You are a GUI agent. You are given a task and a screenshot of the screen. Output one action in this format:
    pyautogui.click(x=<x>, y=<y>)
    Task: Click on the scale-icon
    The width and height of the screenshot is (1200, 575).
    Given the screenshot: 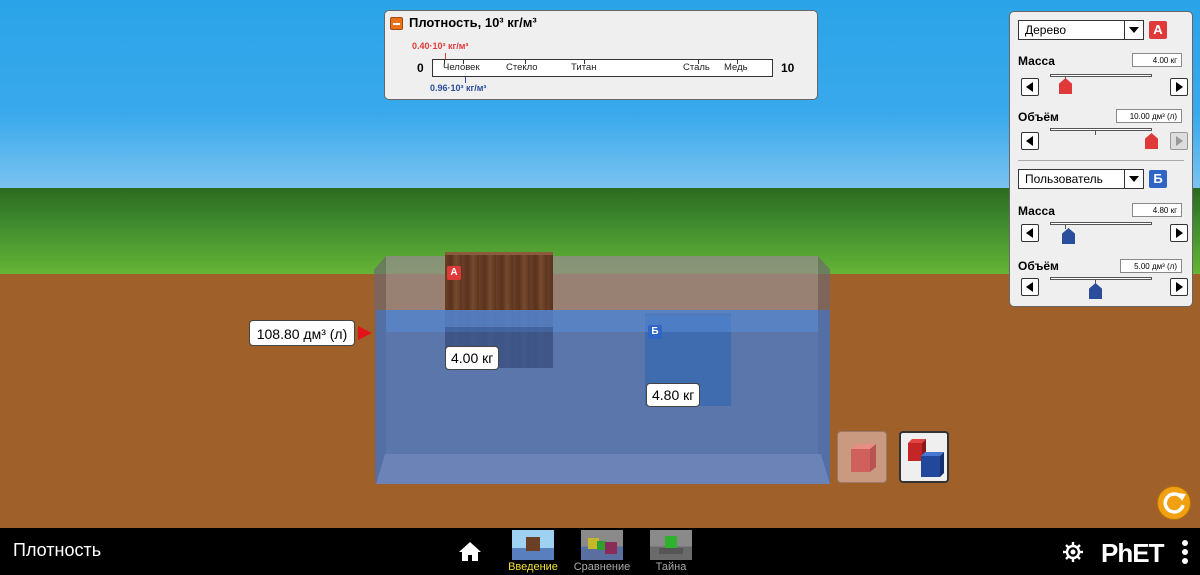 What is the action you would take?
    pyautogui.click(x=671, y=551)
    